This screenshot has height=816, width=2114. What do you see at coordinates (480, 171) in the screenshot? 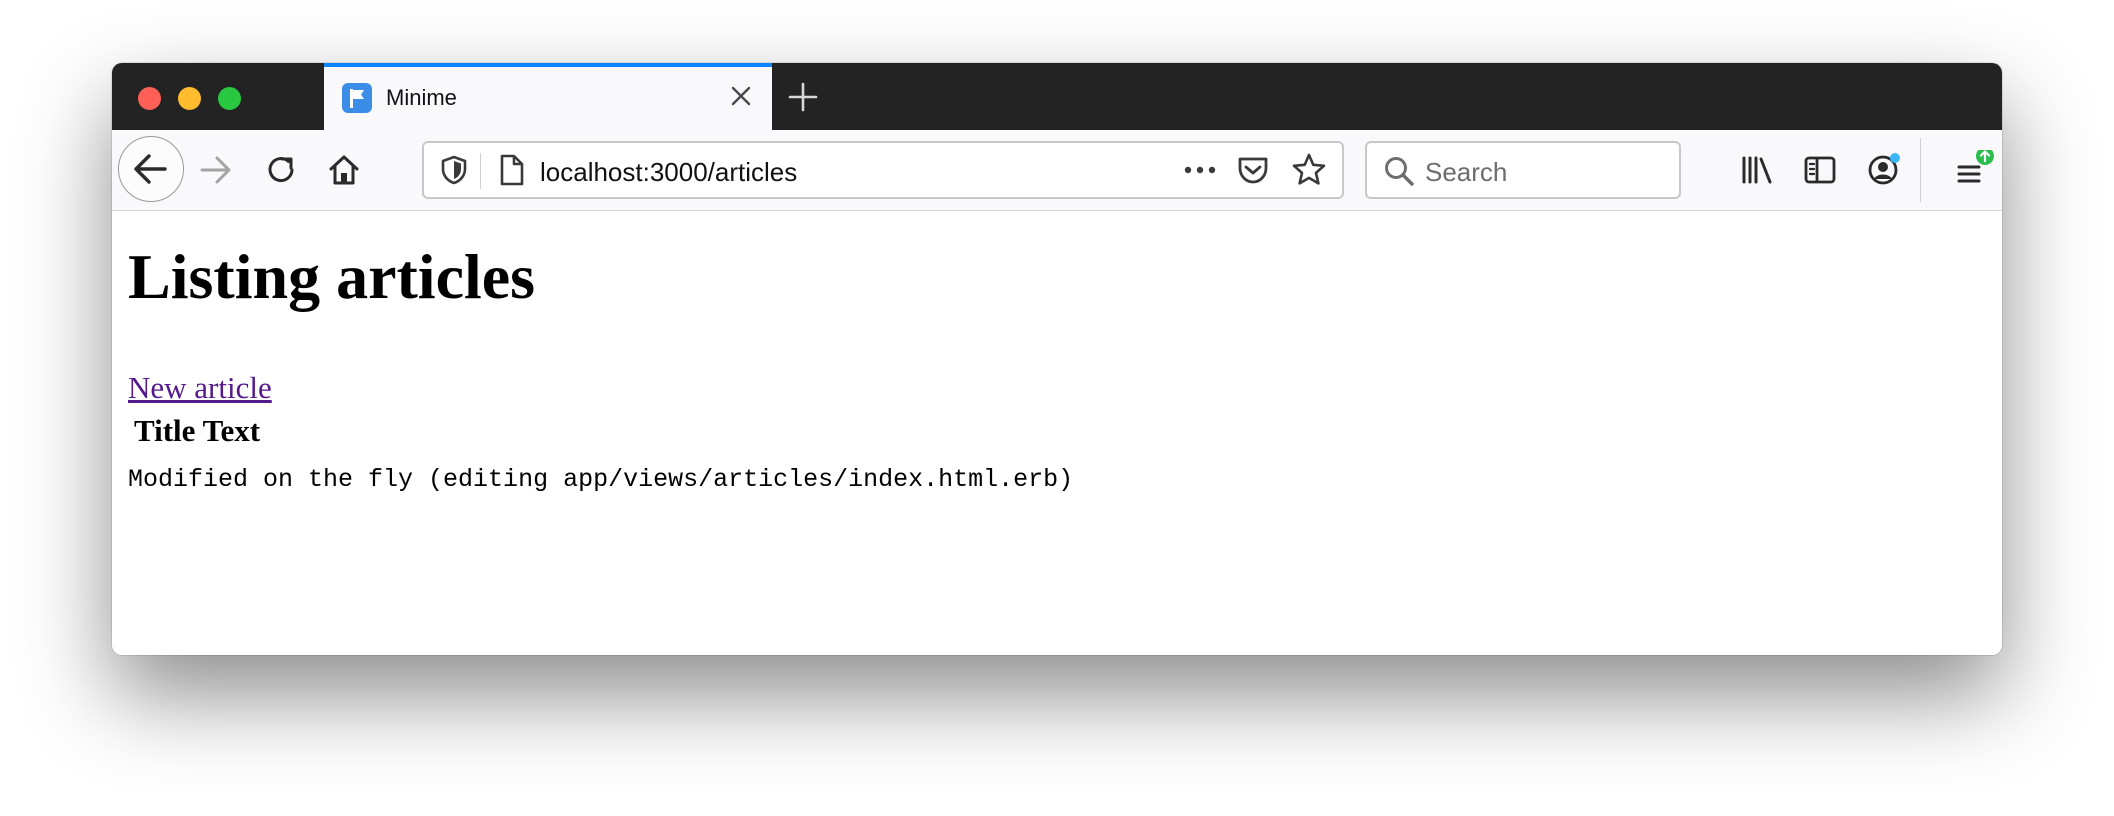
I see `url-separator` at bounding box center [480, 171].